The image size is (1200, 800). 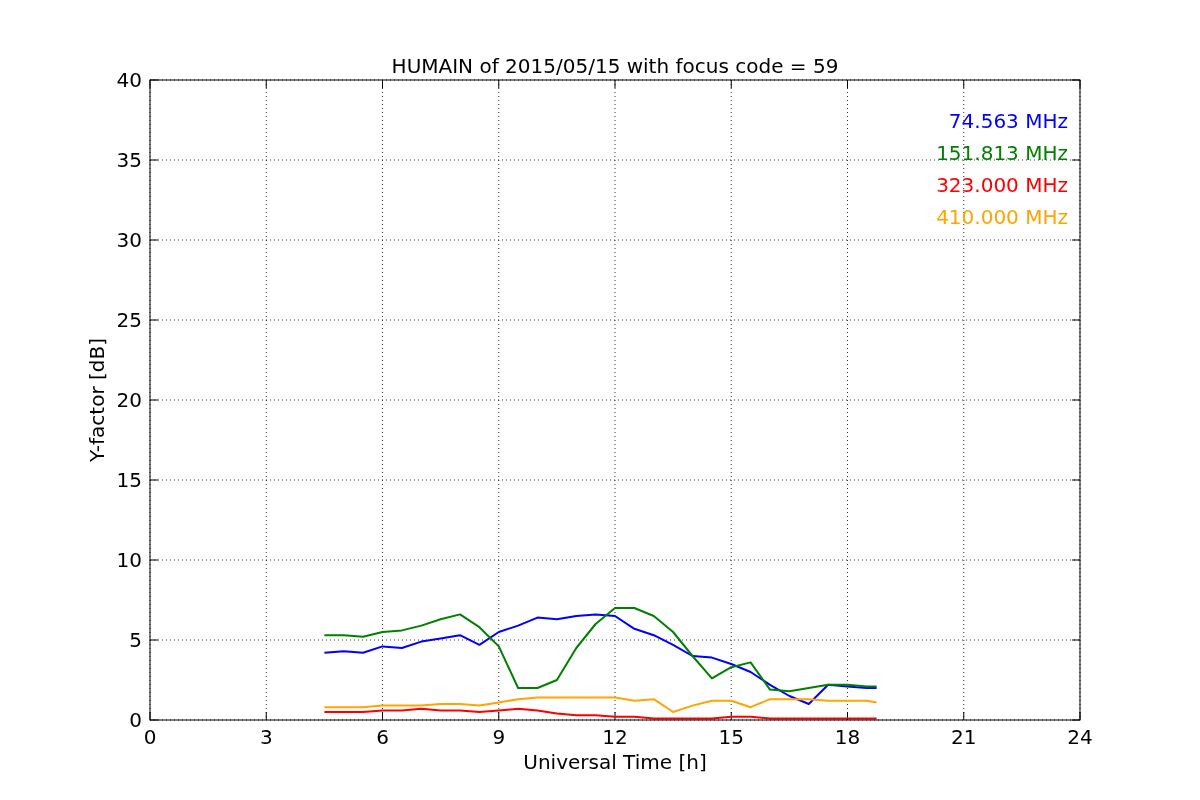 What do you see at coordinates (97, 400) in the screenshot?
I see `axis-label: Y-factor [dB]` at bounding box center [97, 400].